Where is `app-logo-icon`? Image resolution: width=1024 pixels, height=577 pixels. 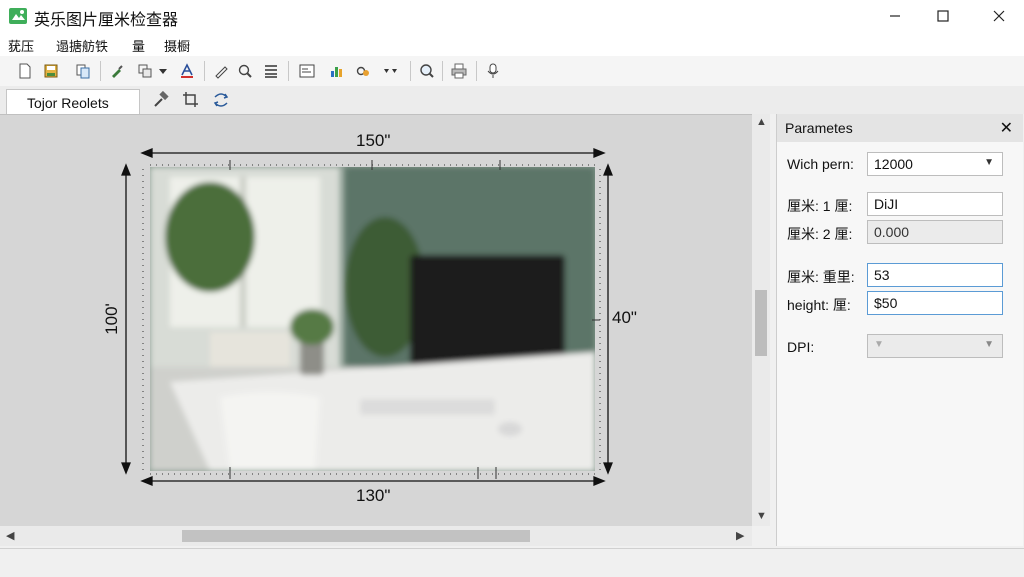 app-logo-icon is located at coordinates (18, 16).